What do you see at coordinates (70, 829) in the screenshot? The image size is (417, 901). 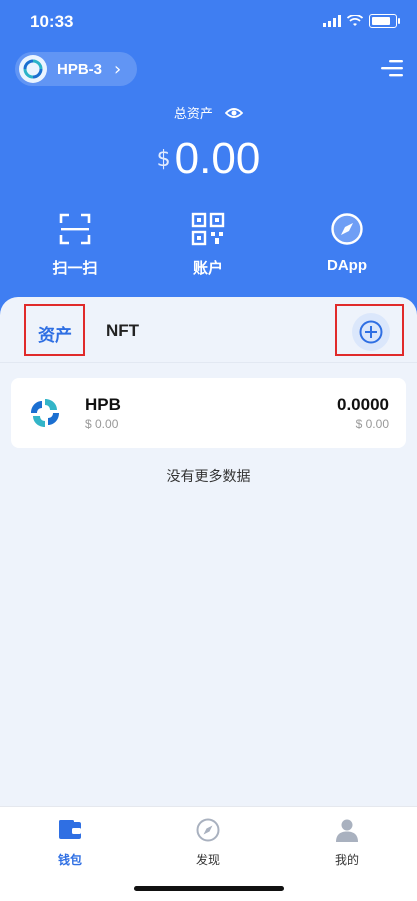 I see `wallet-icon` at bounding box center [70, 829].